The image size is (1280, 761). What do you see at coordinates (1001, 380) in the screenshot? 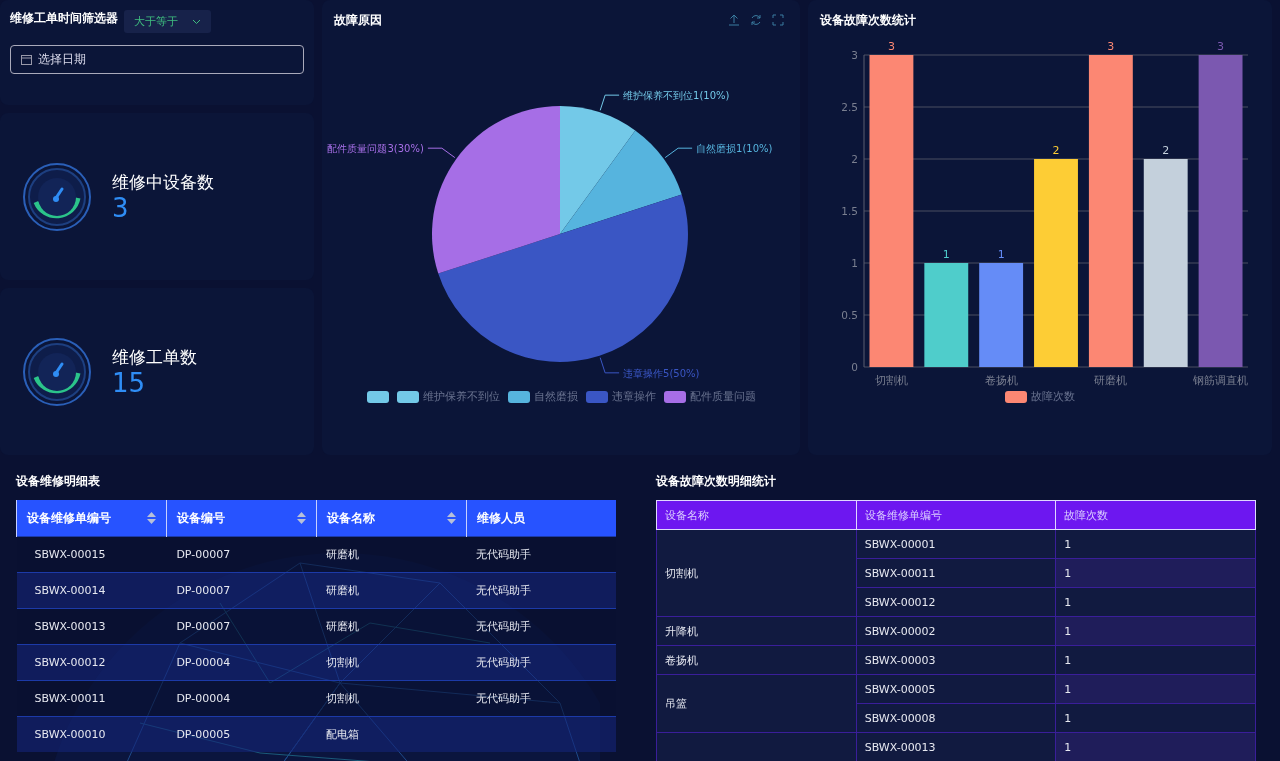
I see `axis-tick-label: 卷扬机` at bounding box center [1001, 380].